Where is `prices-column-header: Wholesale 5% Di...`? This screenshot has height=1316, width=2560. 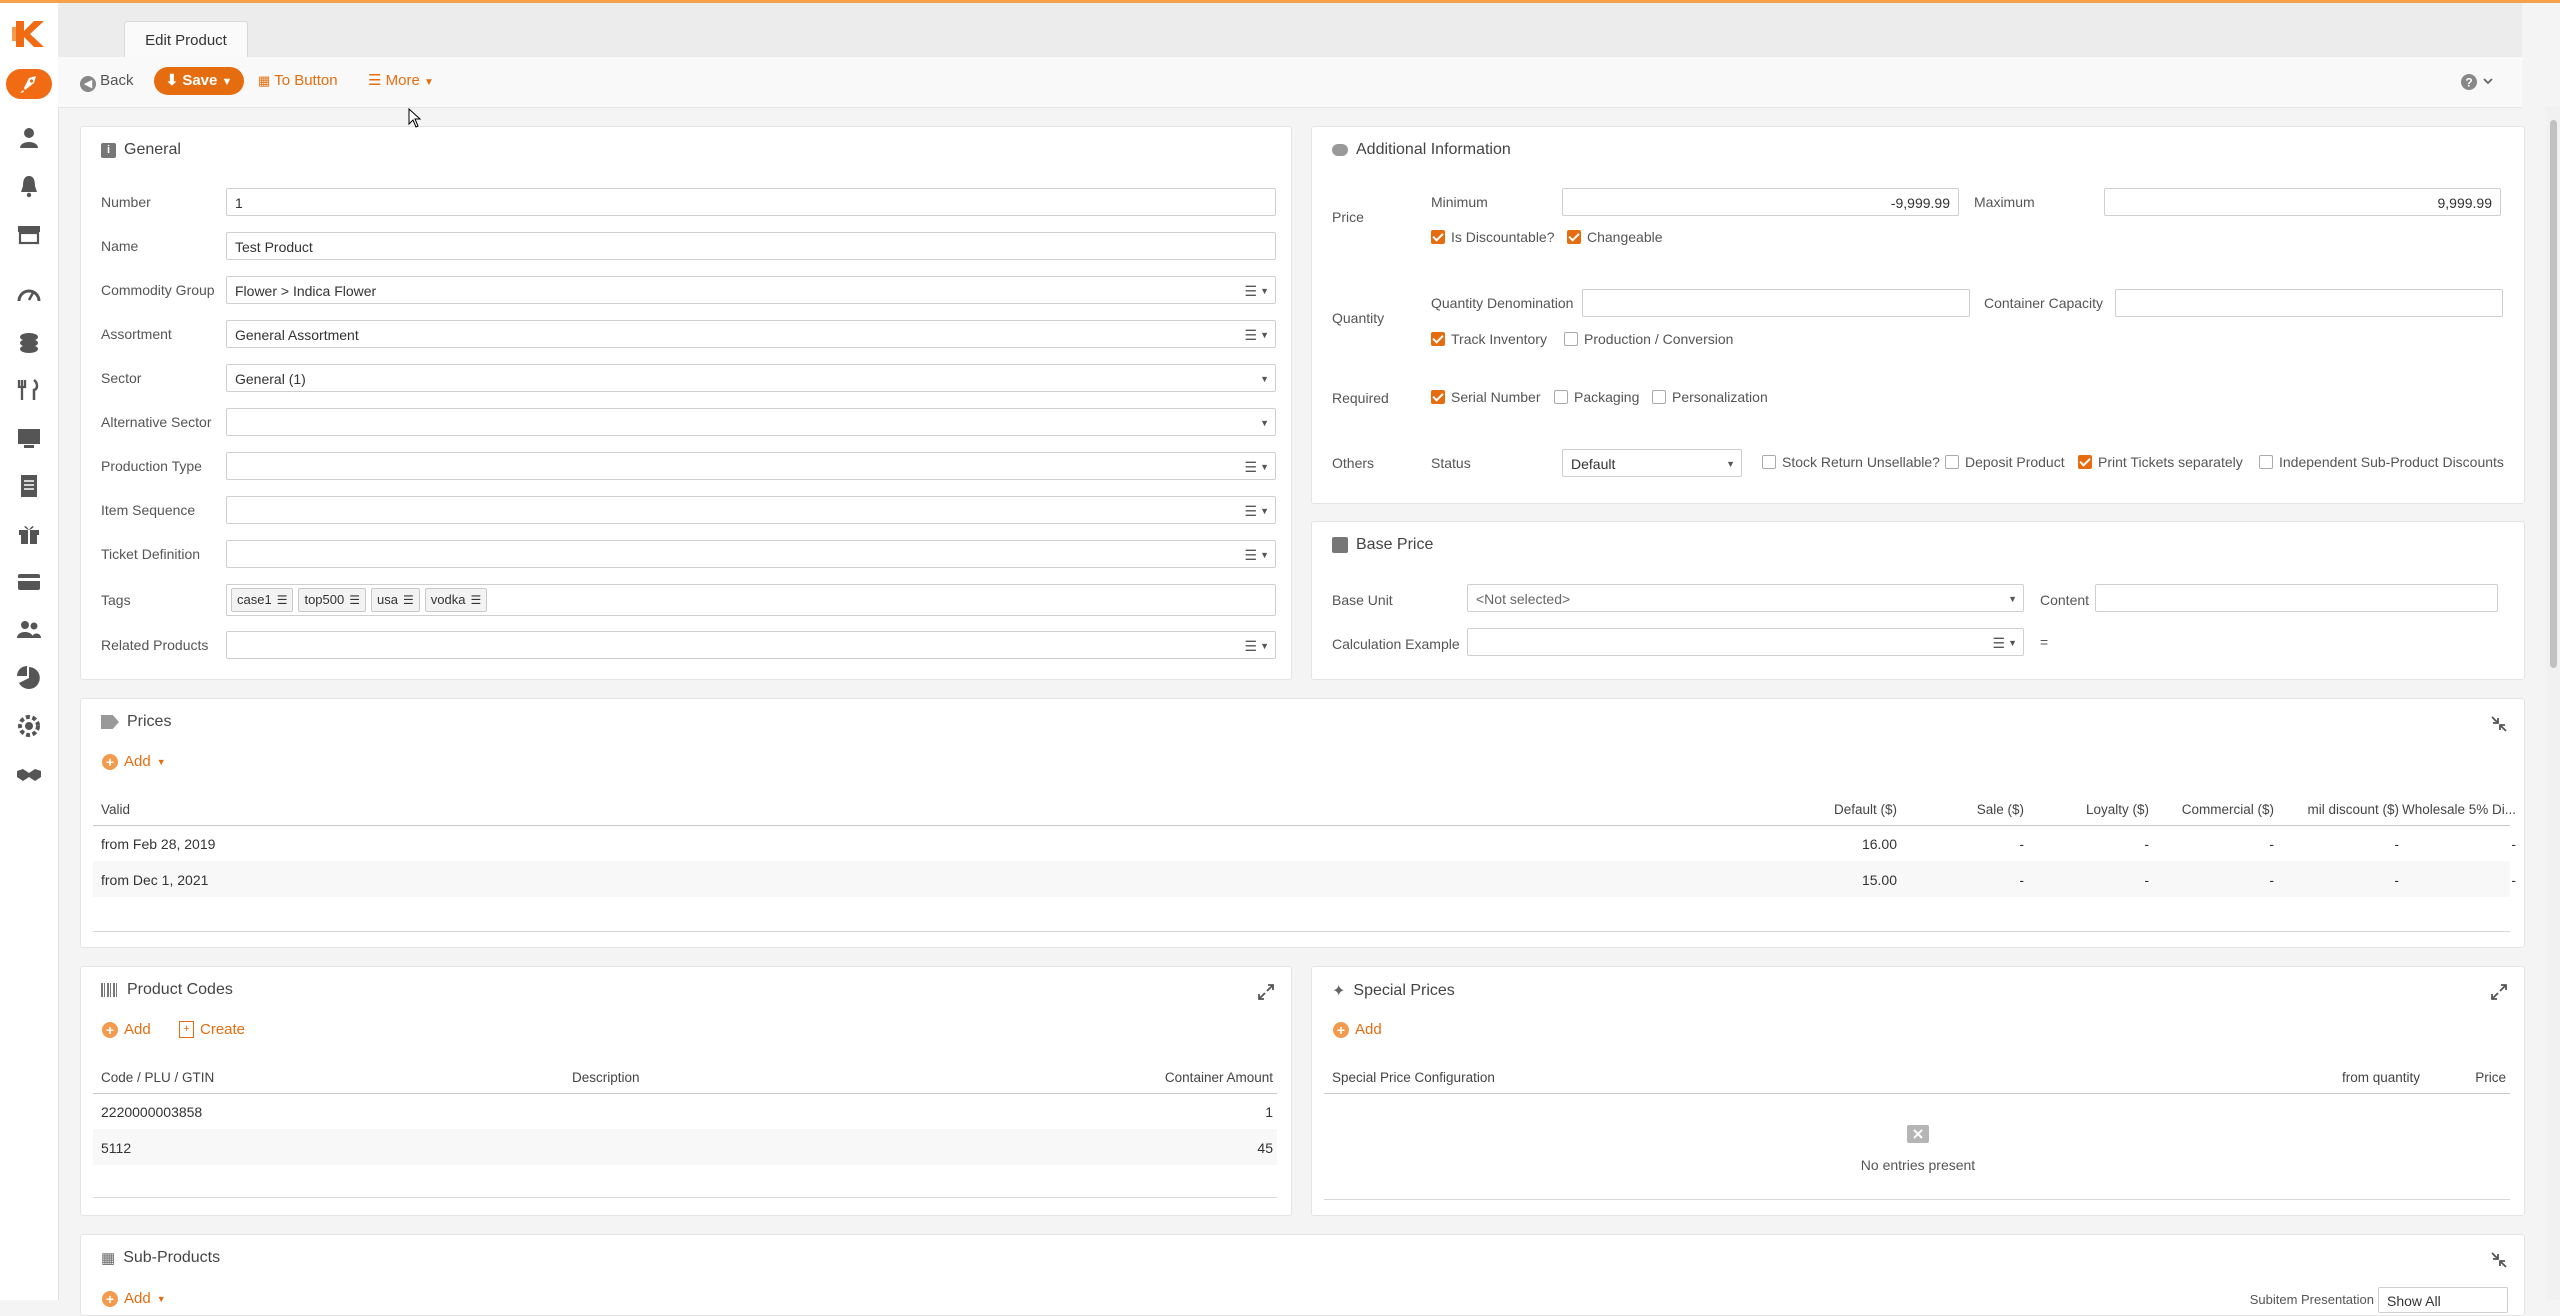 prices-column-header: Wholesale 5% Di... is located at coordinates (2459, 809).